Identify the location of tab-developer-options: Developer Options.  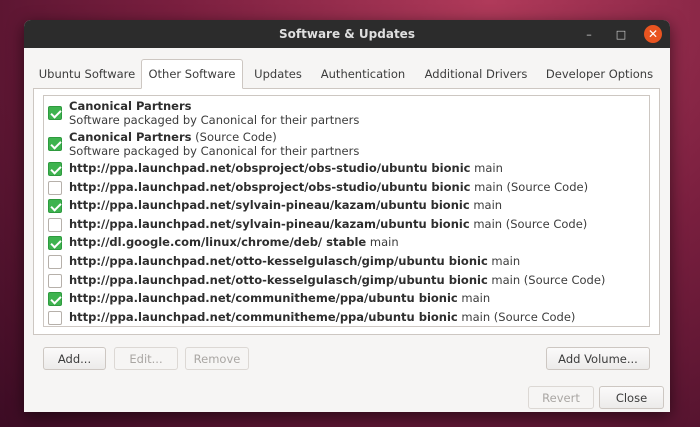
(599, 73).